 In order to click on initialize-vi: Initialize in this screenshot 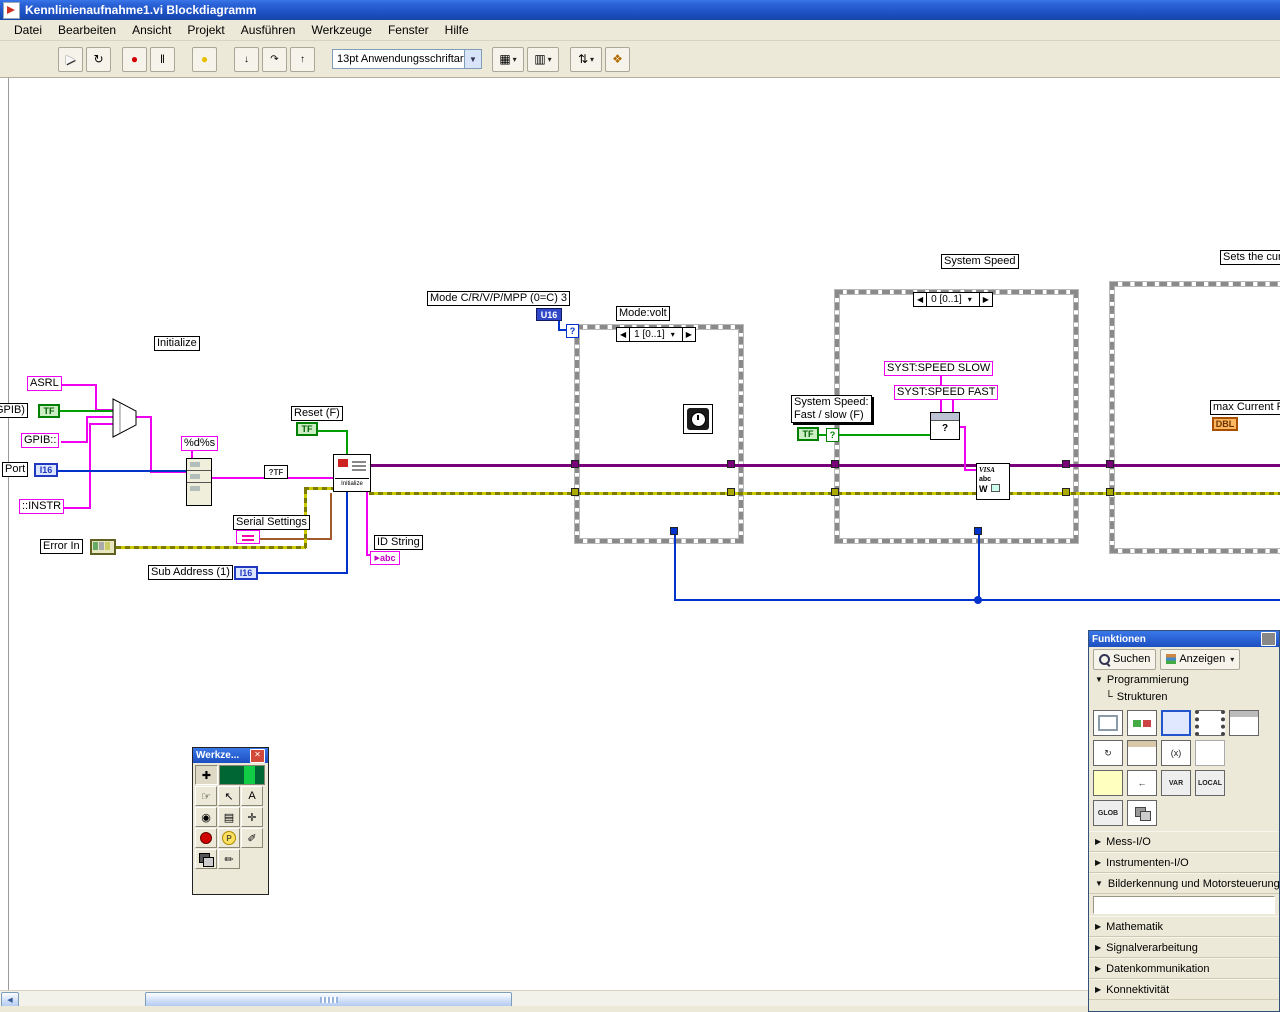, I will do `click(352, 473)`.